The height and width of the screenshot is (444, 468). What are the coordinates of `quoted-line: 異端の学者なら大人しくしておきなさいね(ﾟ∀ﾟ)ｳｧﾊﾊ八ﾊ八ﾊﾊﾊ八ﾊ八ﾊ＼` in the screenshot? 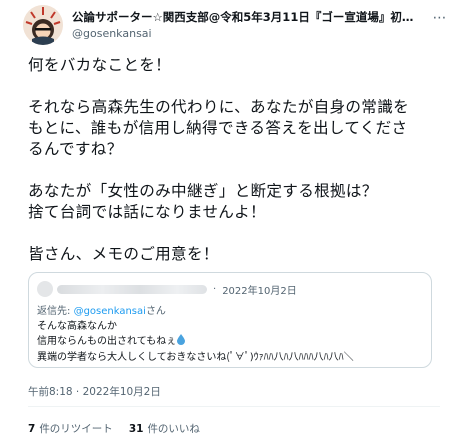 It's located at (195, 357).